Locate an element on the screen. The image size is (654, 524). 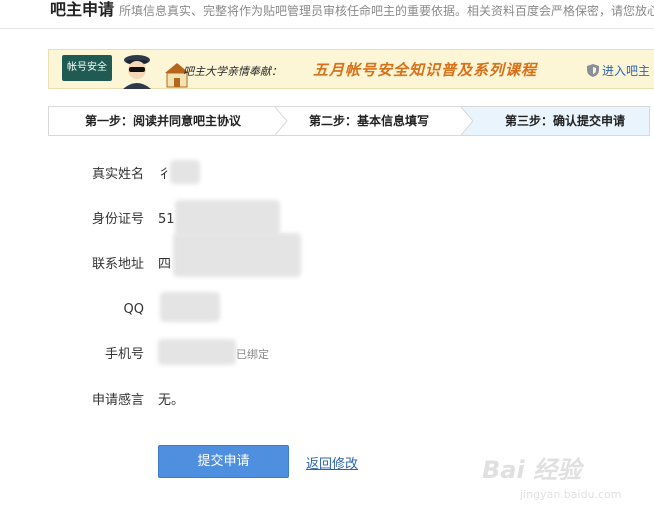
address-value: 四 is located at coordinates (165, 264).